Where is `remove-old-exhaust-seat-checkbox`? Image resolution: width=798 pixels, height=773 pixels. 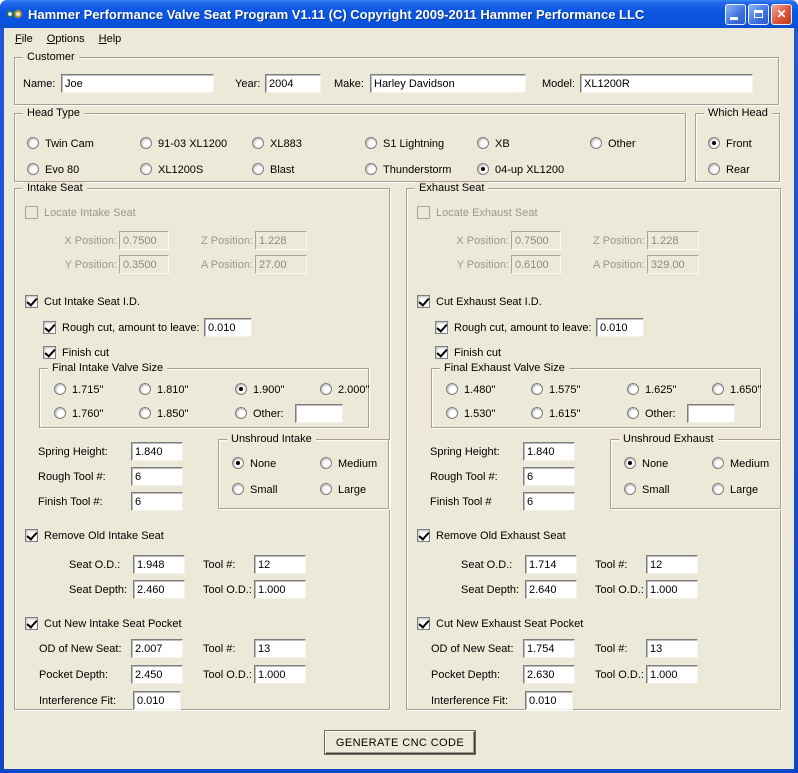 remove-old-exhaust-seat-checkbox is located at coordinates (423, 535).